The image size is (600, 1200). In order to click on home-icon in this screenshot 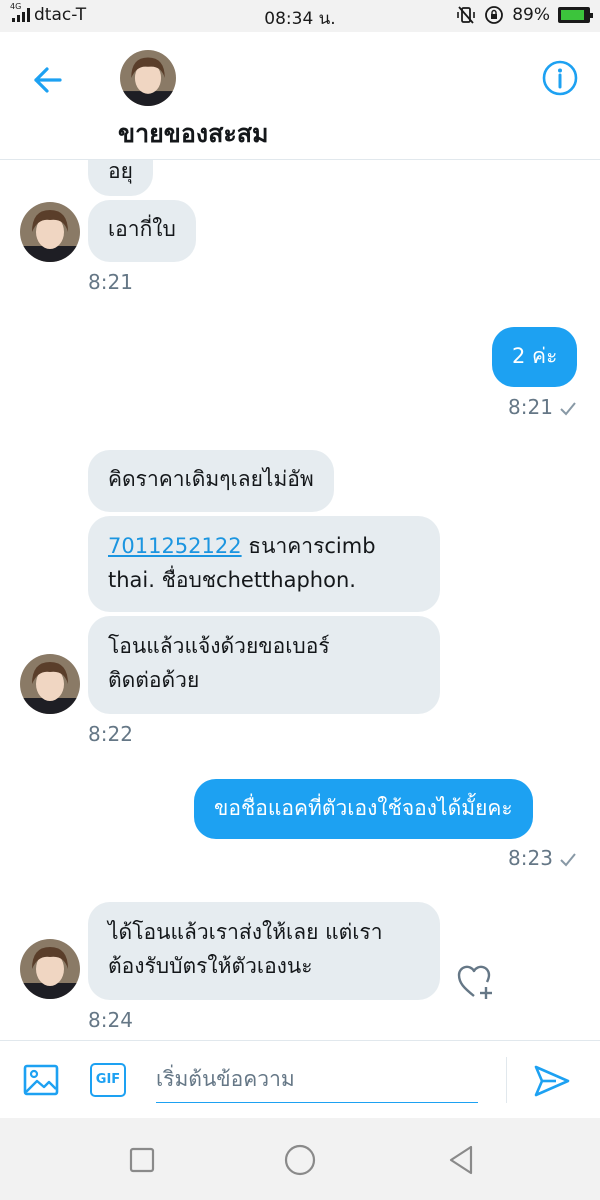, I will do `click(300, 1160)`.